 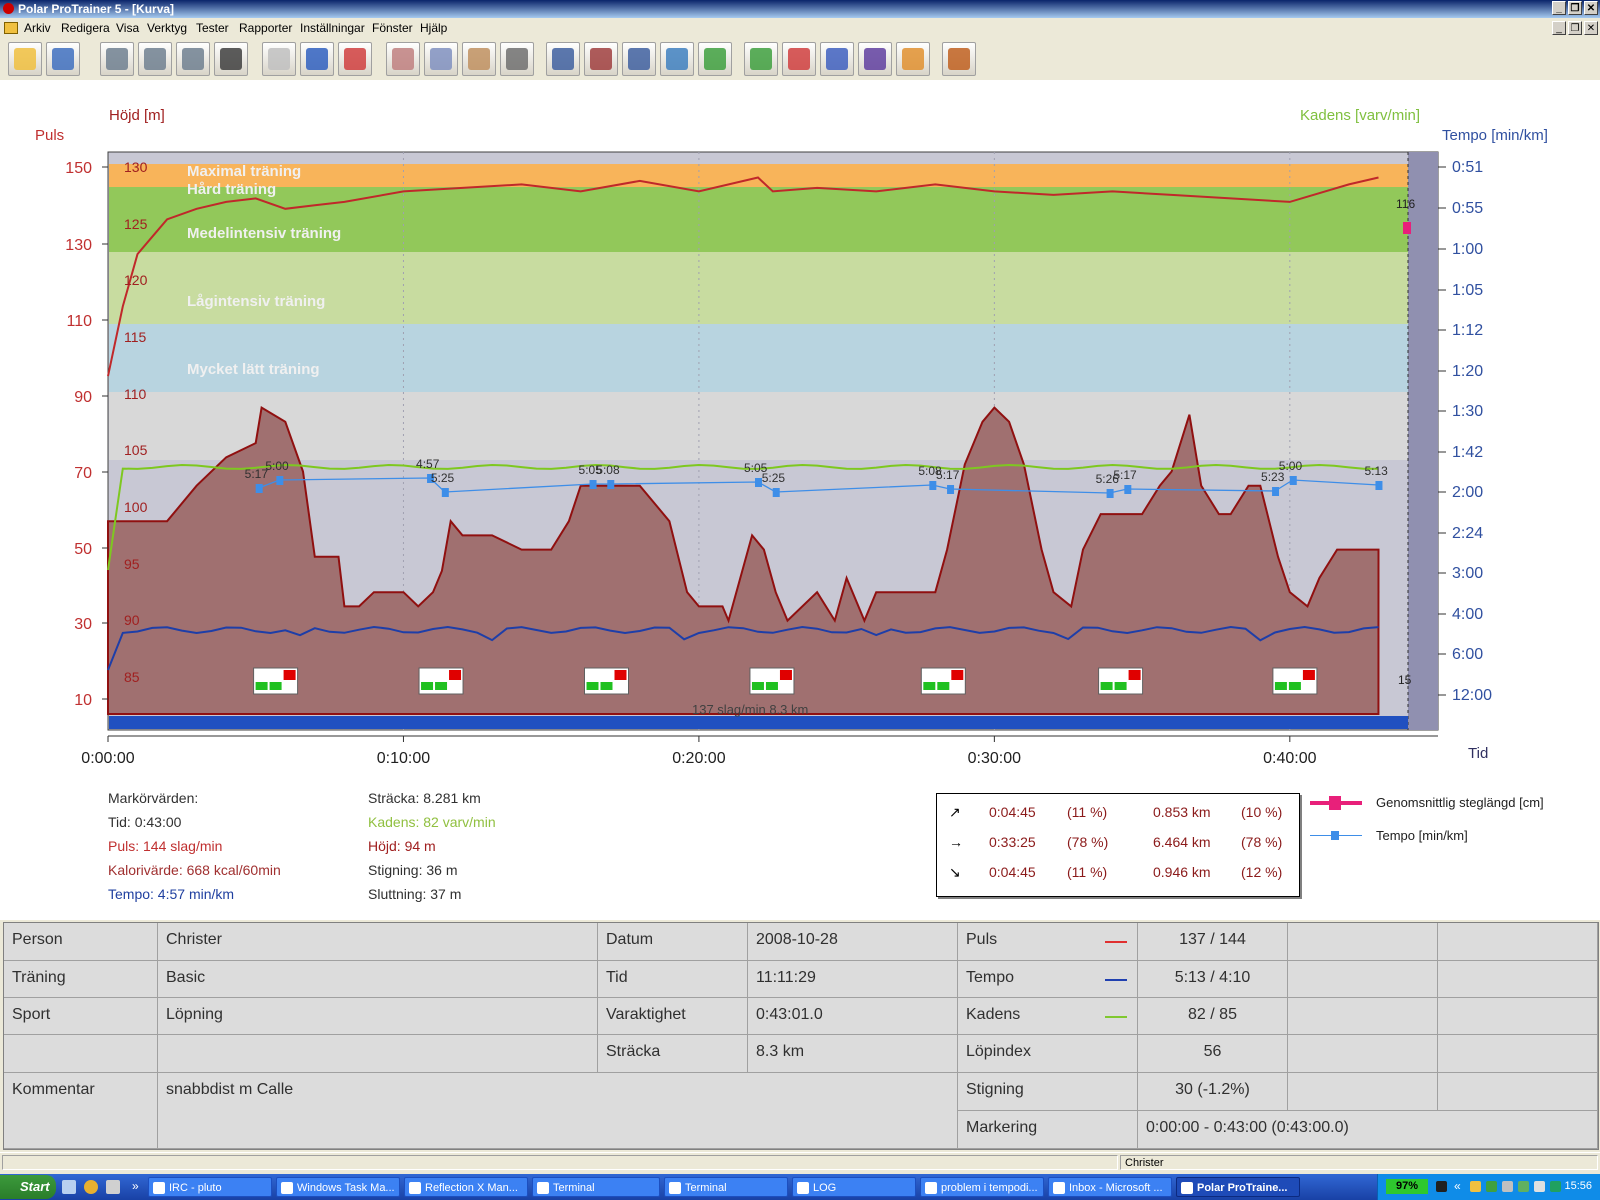 What do you see at coordinates (37, 28) in the screenshot?
I see `menu-arkiv: Arkiv` at bounding box center [37, 28].